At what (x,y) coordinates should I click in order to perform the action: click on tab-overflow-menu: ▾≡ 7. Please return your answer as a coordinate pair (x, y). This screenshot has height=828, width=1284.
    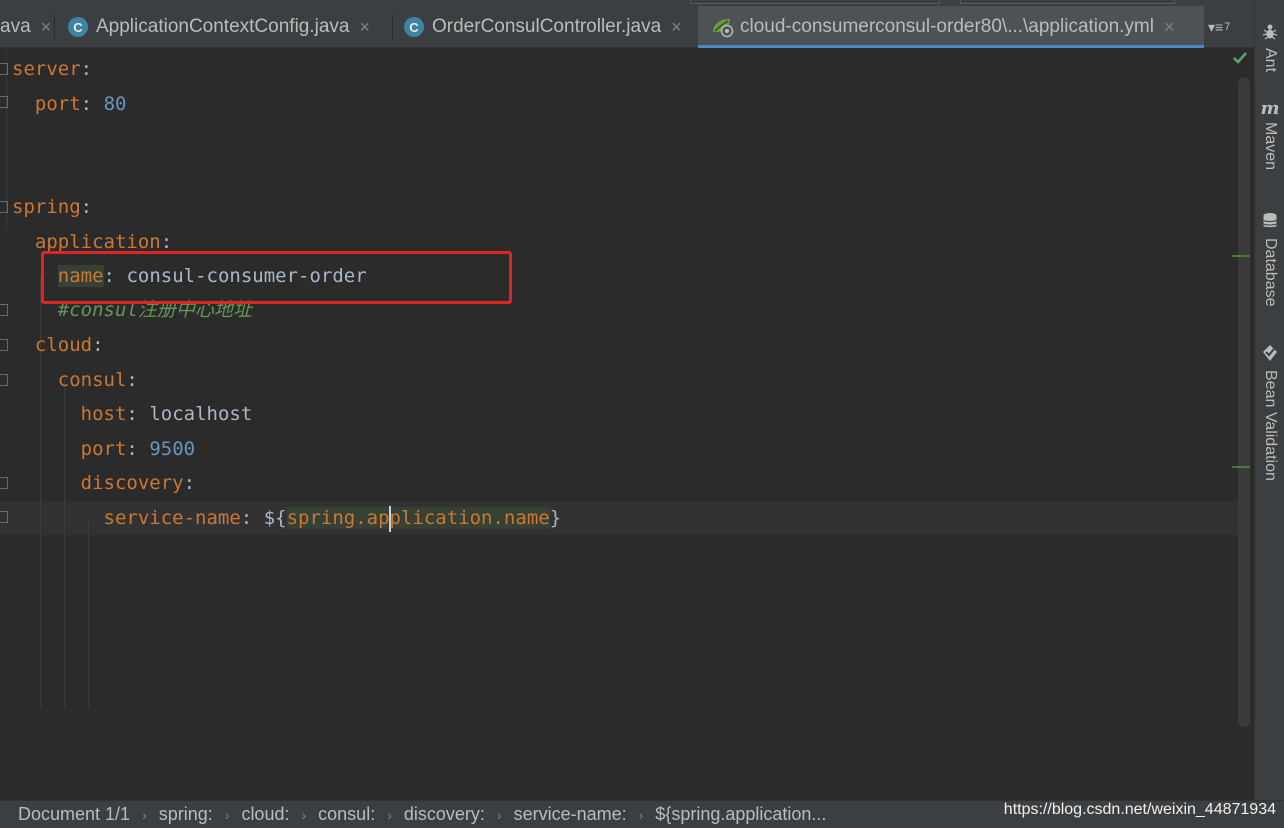
    Looking at the image, I should click on (1219, 27).